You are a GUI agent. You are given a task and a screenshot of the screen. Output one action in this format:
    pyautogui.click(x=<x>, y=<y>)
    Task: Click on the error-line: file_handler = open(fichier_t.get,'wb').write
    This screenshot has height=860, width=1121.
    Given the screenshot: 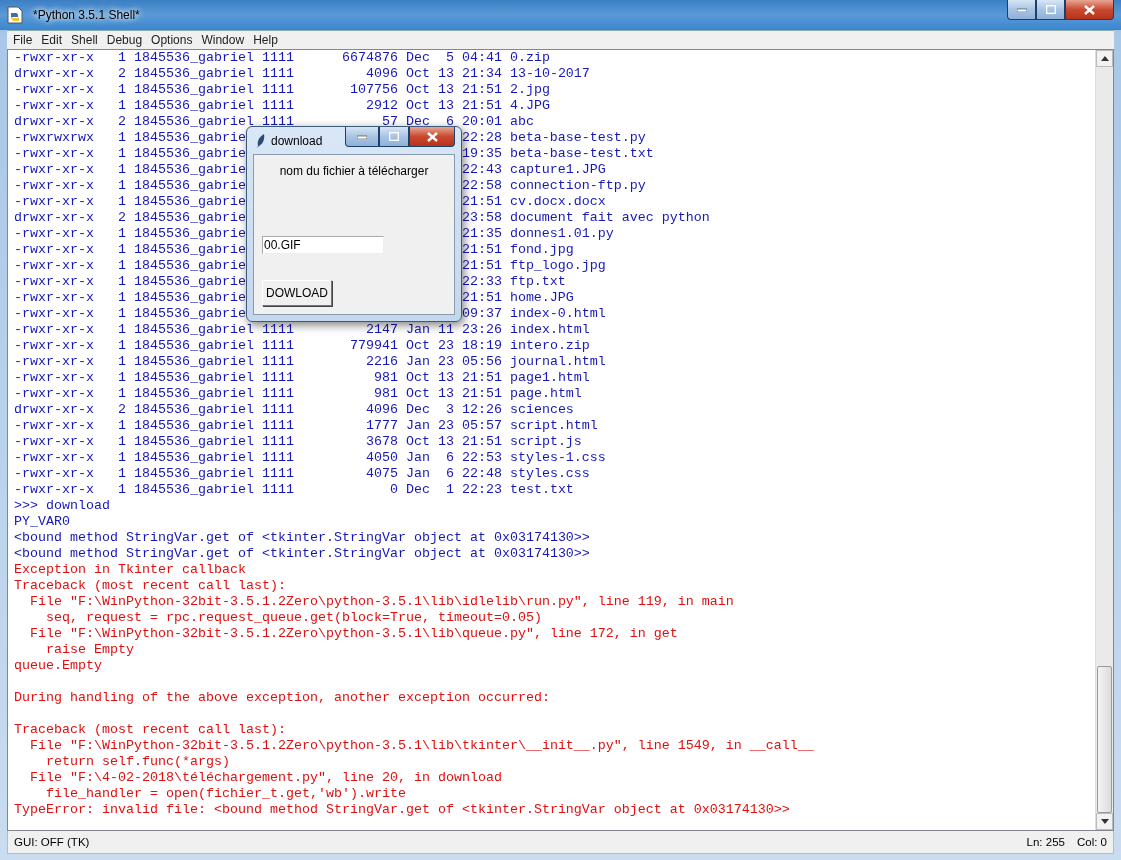 What is the action you would take?
    pyautogui.click(x=225, y=794)
    